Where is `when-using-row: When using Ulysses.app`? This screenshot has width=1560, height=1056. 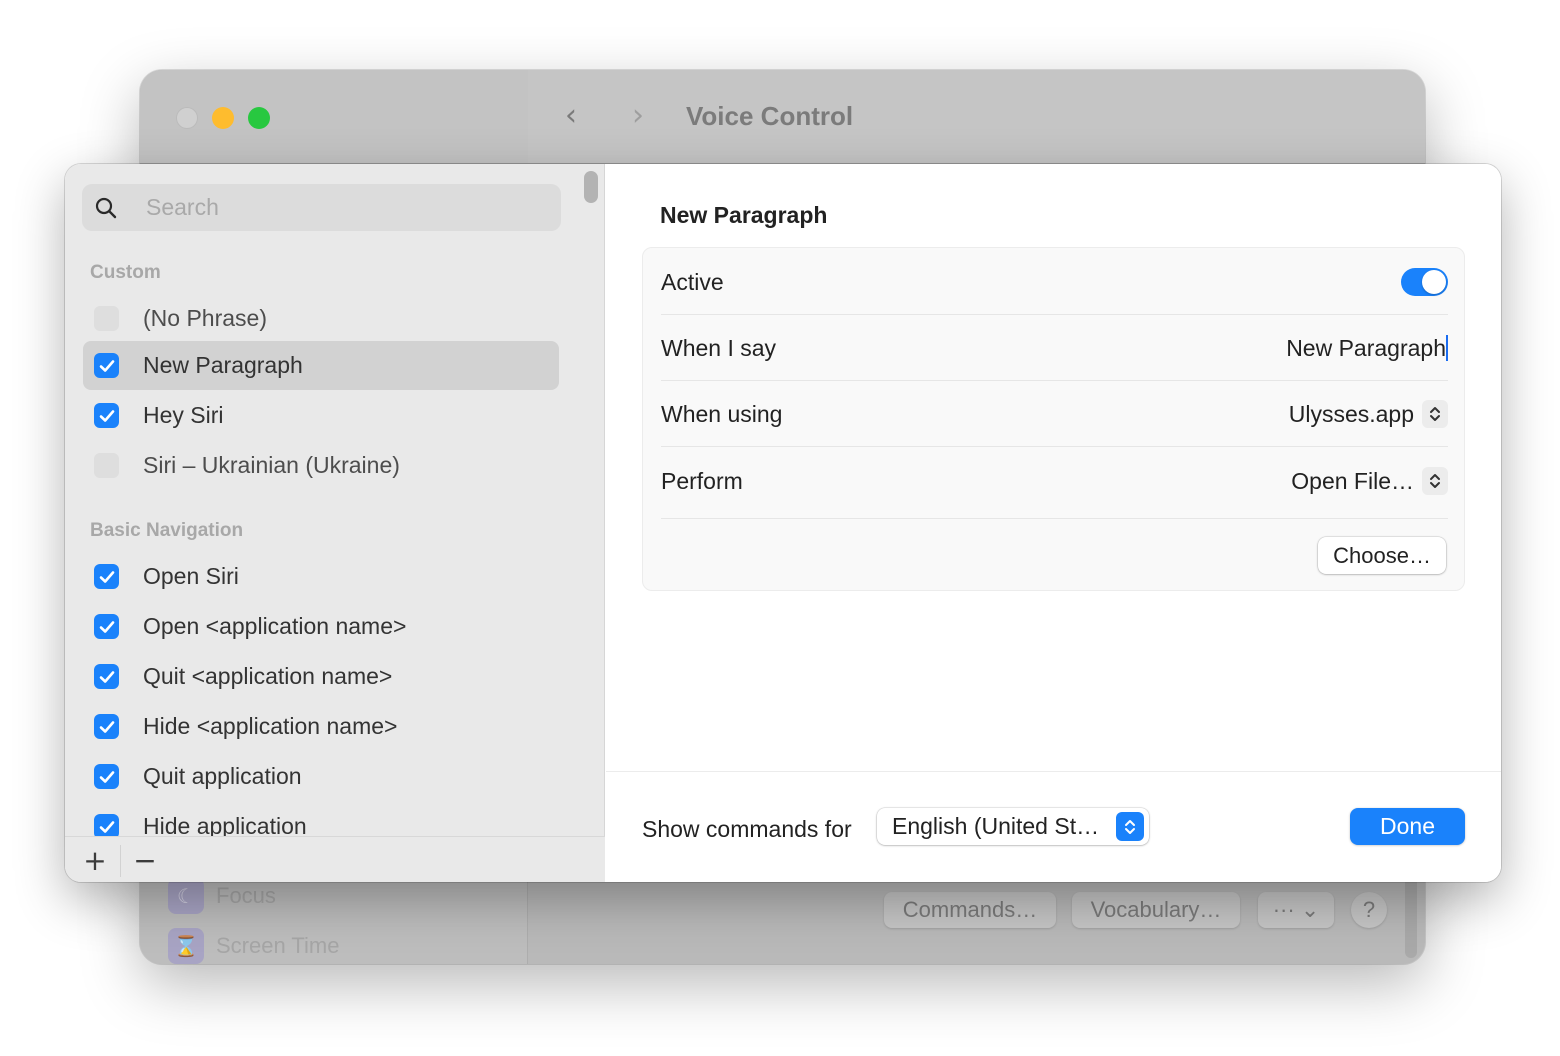 when-using-row: When using Ulysses.app is located at coordinates (1054, 414).